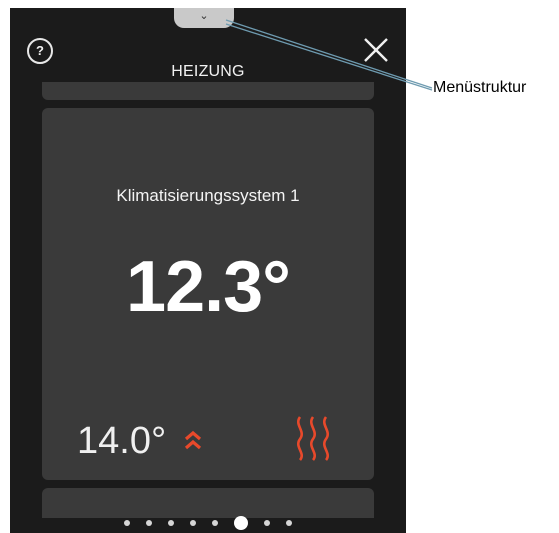 The height and width of the screenshot is (533, 559). What do you see at coordinates (480, 87) in the screenshot?
I see `callout-label: Menüstruktur` at bounding box center [480, 87].